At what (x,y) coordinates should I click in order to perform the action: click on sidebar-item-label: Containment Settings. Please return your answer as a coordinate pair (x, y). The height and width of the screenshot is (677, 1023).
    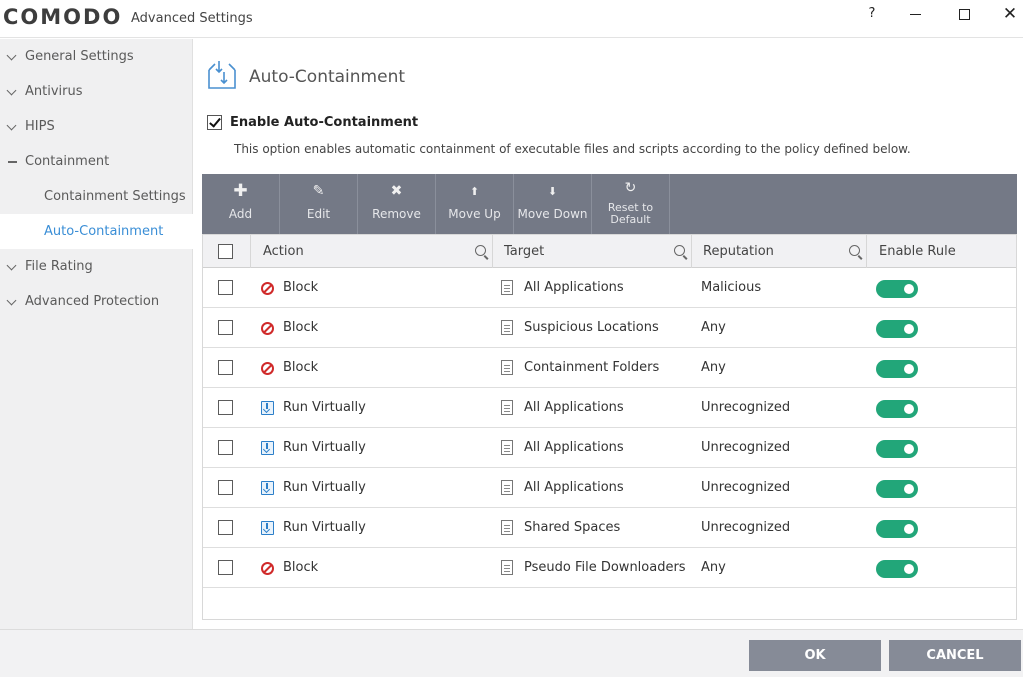
    Looking at the image, I should click on (115, 196).